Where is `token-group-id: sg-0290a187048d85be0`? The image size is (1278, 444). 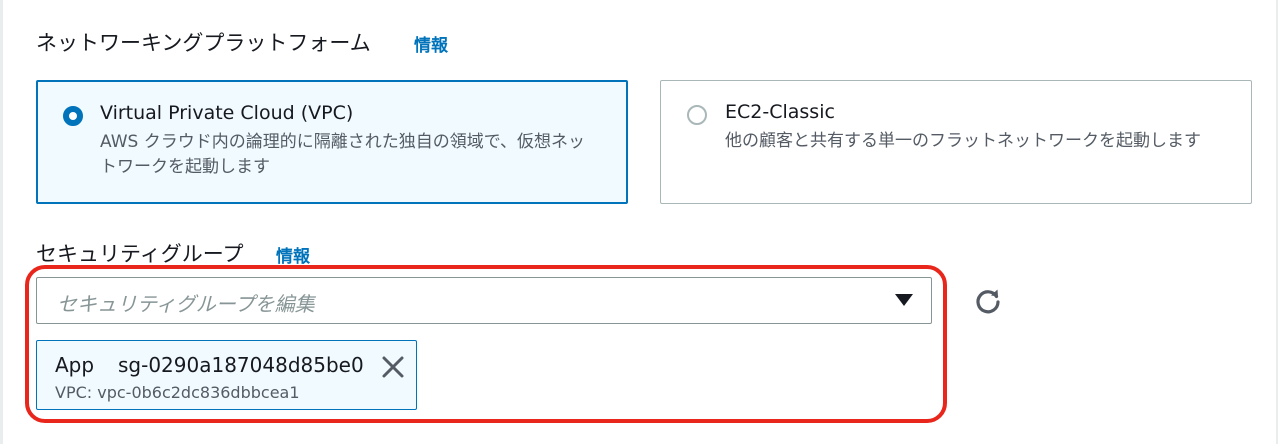
token-group-id: sg-0290a187048d85be0 is located at coordinates (241, 365).